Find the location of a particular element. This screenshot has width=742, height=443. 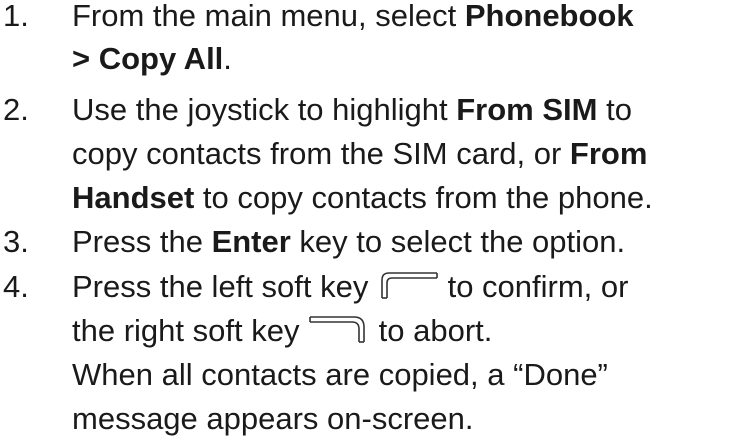

step-number: 4. is located at coordinates (16, 286).